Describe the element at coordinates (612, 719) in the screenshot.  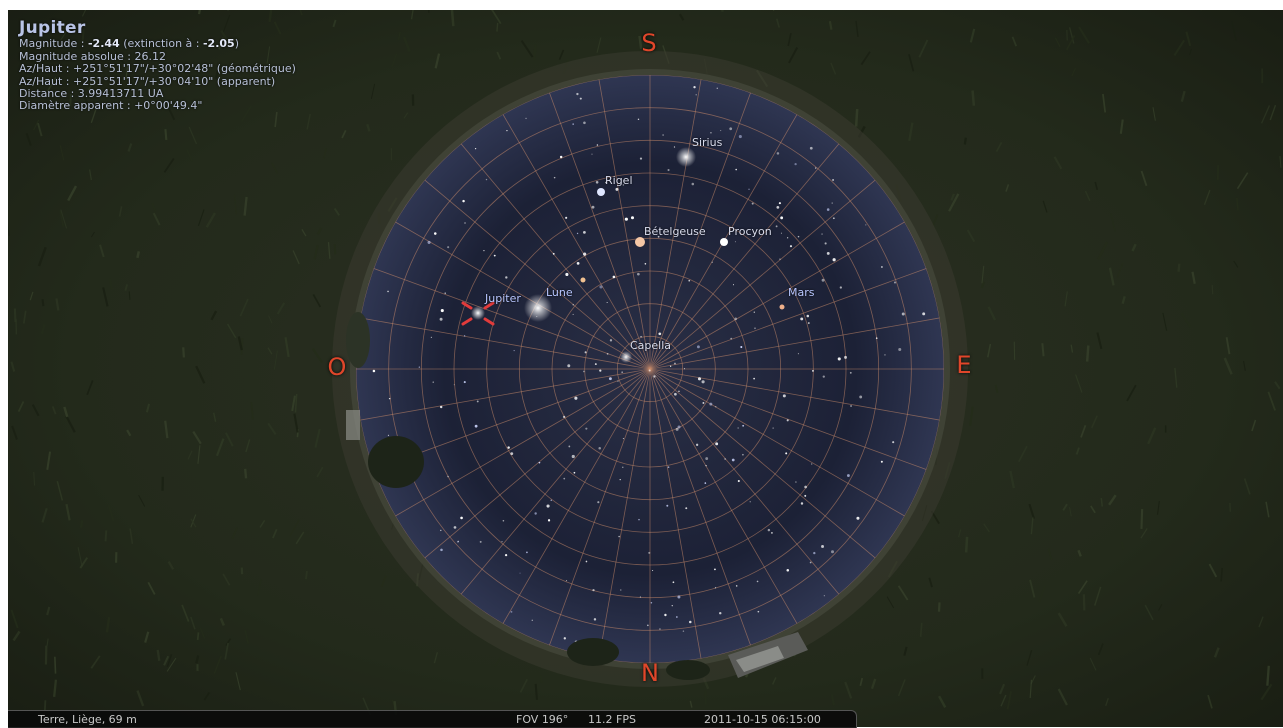
I see `fps-text: 11.2 FPS` at that location.